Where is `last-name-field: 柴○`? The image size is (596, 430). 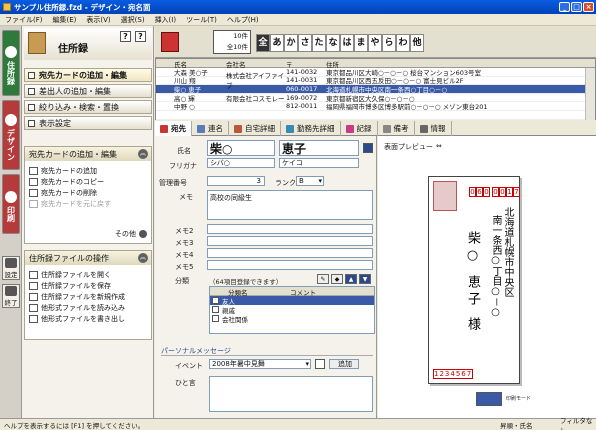
last-name-field: 柴○ is located at coordinates (241, 148).